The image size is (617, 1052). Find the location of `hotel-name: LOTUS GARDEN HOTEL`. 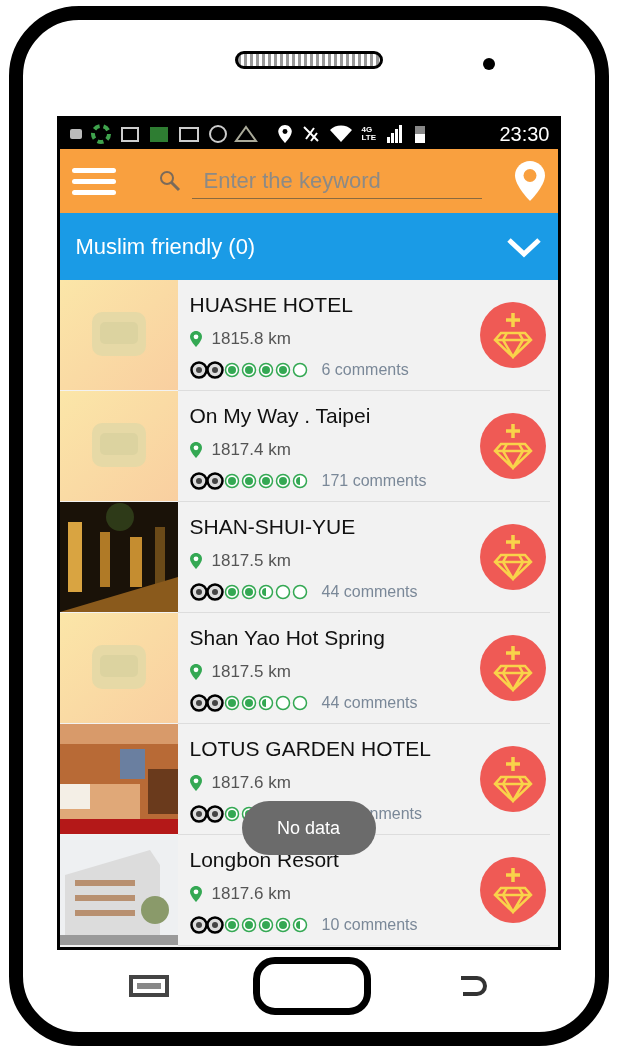

hotel-name: LOTUS GARDEN HOTEL is located at coordinates (311, 748).